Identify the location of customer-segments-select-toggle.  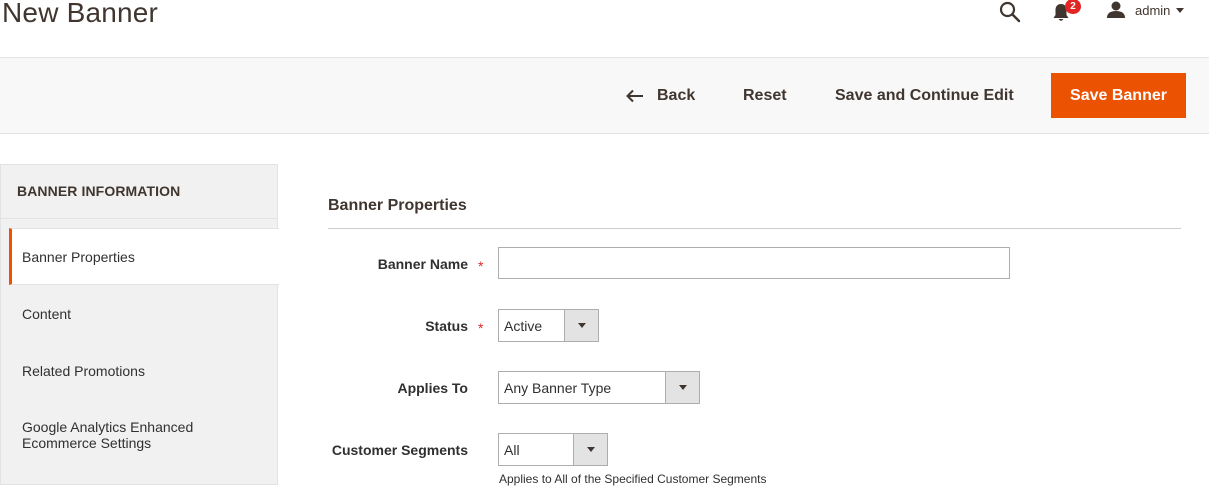
(590, 449).